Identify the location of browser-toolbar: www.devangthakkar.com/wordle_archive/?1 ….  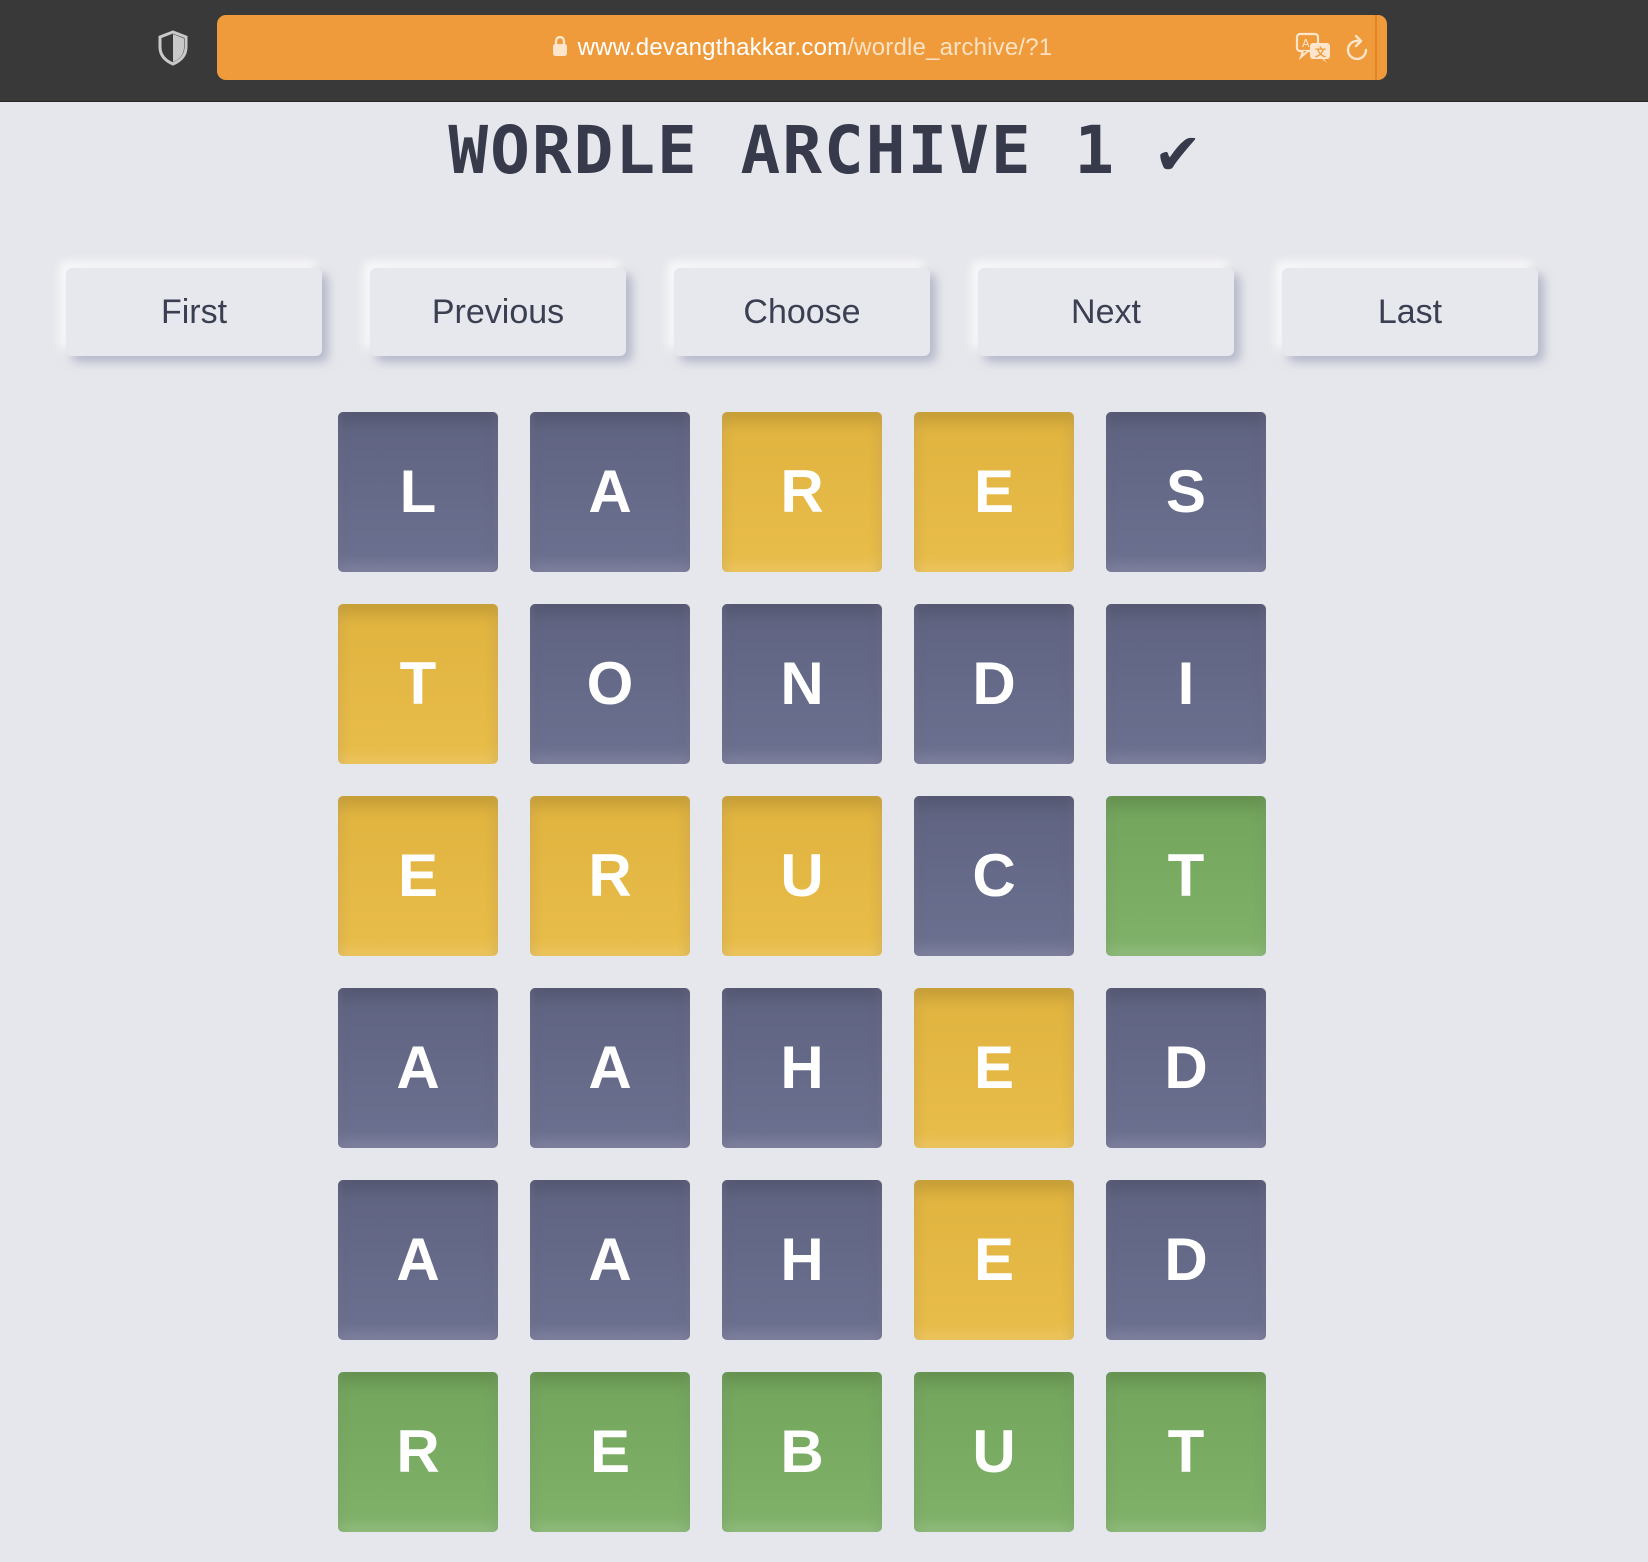
(824, 51).